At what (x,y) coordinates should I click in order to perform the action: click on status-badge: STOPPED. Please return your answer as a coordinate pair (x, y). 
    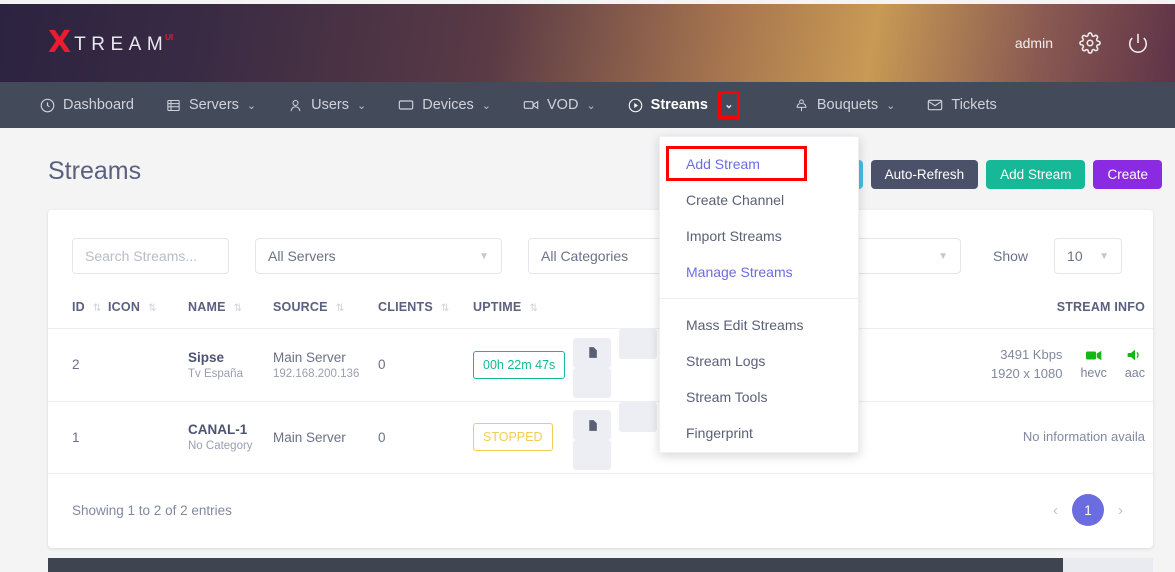
    Looking at the image, I should click on (513, 437).